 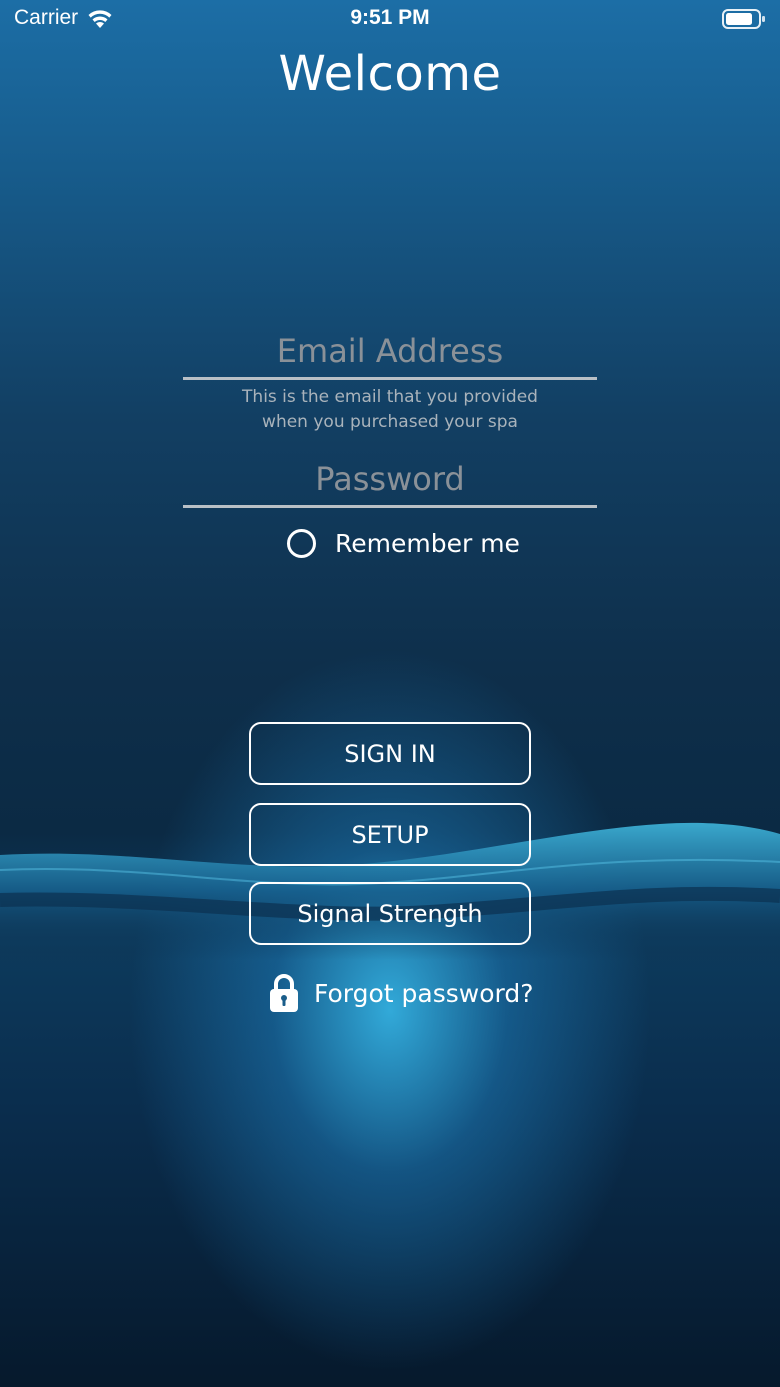 I want to click on email-field, so click(x=390, y=352).